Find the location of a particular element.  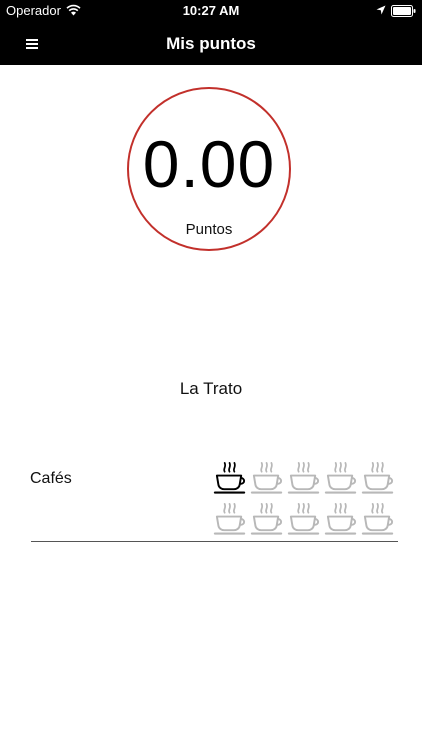

page-title: Mis puntos is located at coordinates (211, 43).